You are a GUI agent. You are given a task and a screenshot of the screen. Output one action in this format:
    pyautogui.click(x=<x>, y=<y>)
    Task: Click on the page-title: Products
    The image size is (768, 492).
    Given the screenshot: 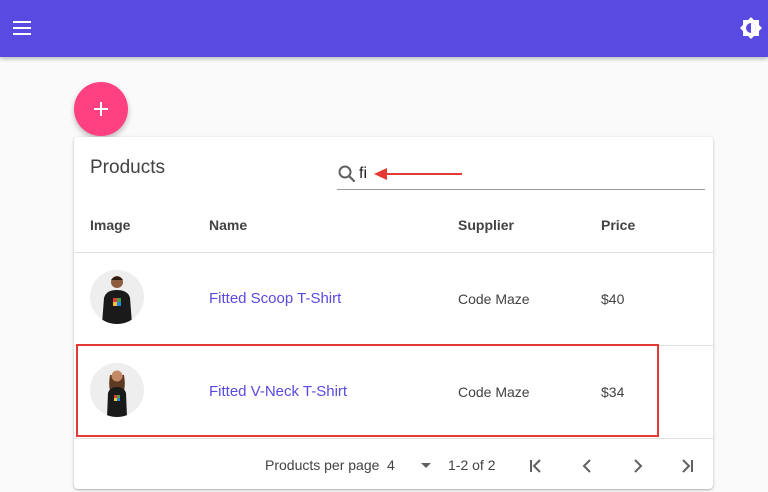 What is the action you would take?
    pyautogui.click(x=127, y=167)
    